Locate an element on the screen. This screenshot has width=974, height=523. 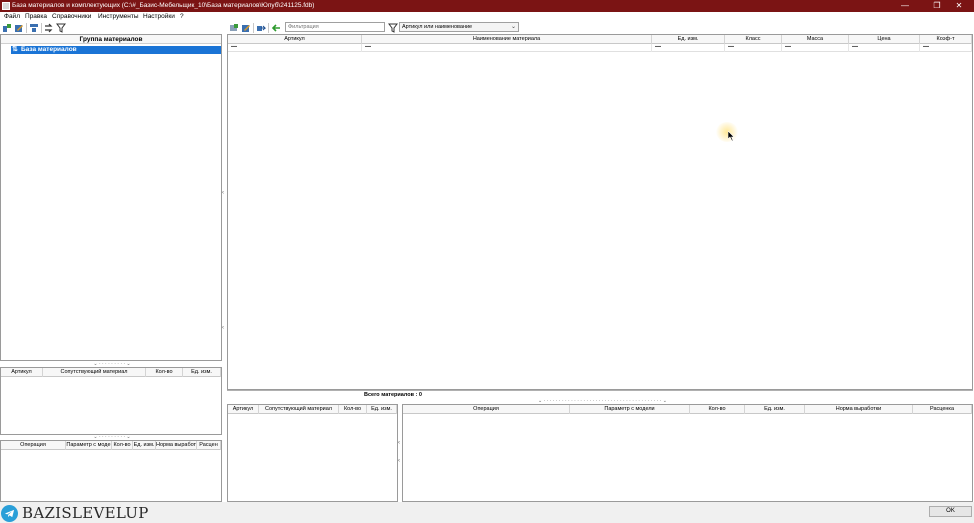
close-button: ✕ is located at coordinates (959, 6).